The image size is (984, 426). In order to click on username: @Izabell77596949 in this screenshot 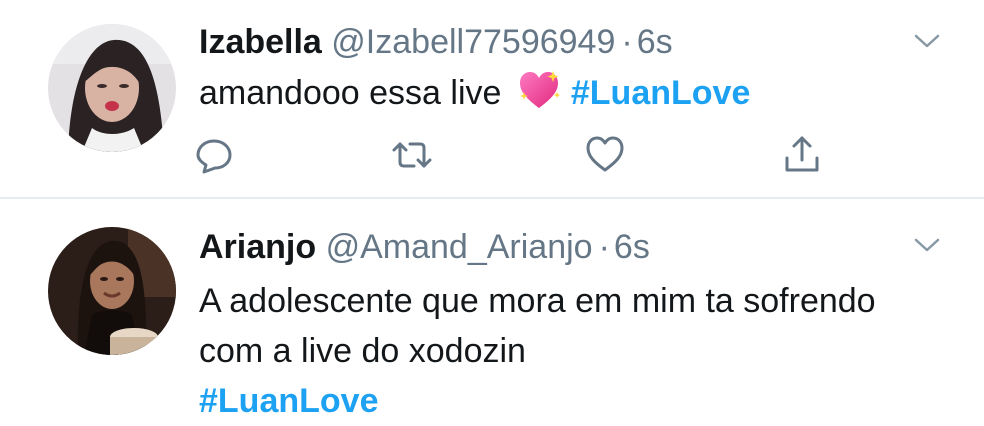, I will do `click(473, 42)`.